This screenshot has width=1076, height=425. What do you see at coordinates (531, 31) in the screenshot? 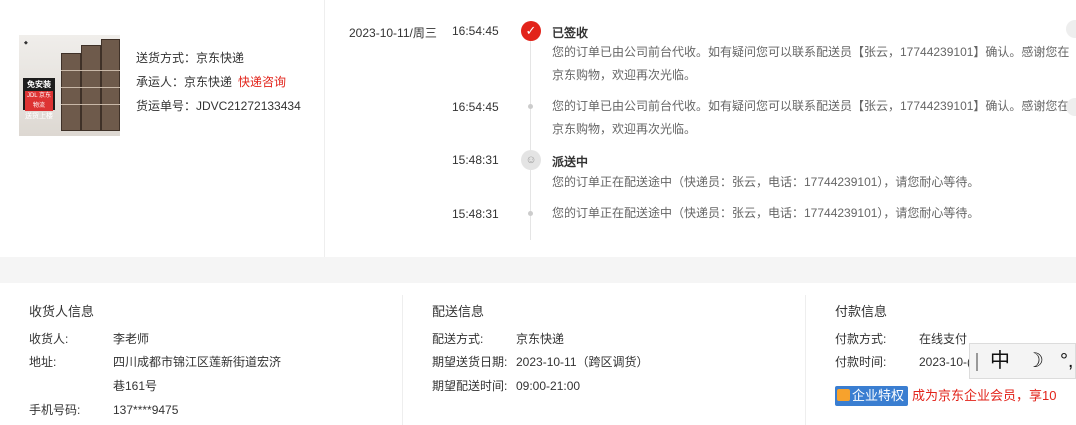
I see `check-icon: ✓` at bounding box center [531, 31].